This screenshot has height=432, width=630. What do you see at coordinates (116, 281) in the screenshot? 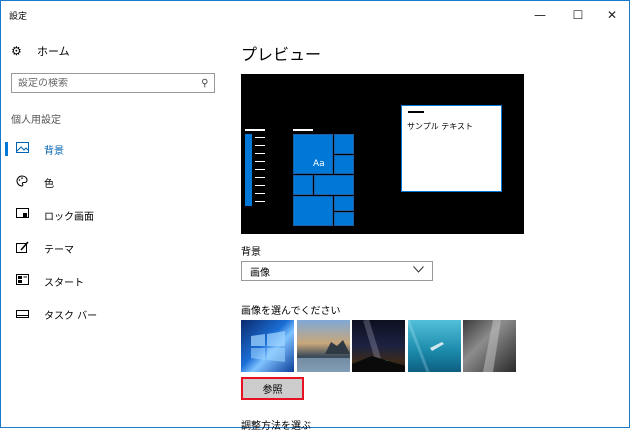
I see `sidebar-item-start: スタート` at bounding box center [116, 281].